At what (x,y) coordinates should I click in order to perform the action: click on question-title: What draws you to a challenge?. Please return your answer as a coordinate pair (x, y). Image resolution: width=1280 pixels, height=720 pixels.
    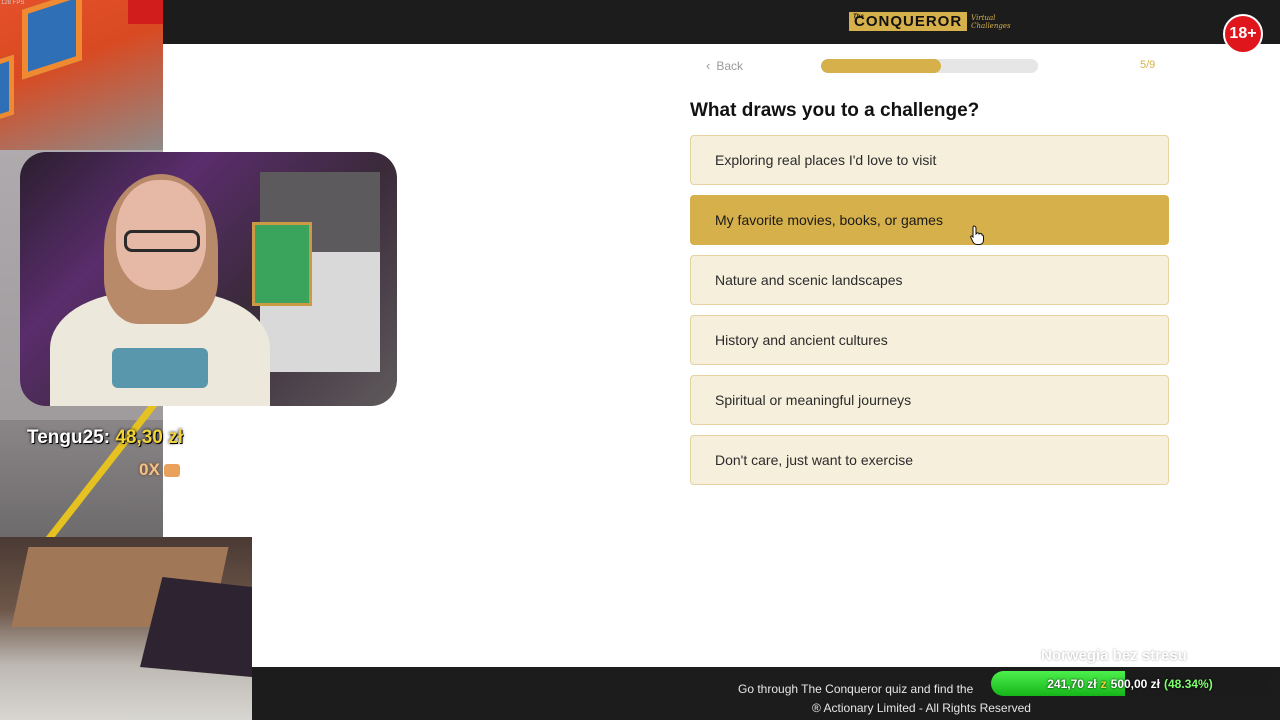
    Looking at the image, I should click on (835, 110).